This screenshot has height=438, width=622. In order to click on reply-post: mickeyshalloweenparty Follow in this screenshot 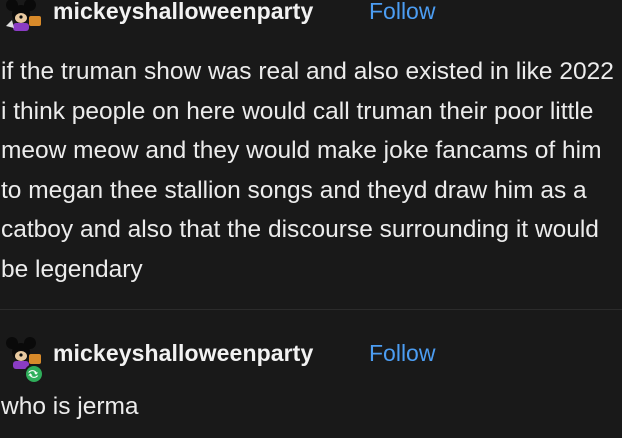, I will do `click(311, 357)`.